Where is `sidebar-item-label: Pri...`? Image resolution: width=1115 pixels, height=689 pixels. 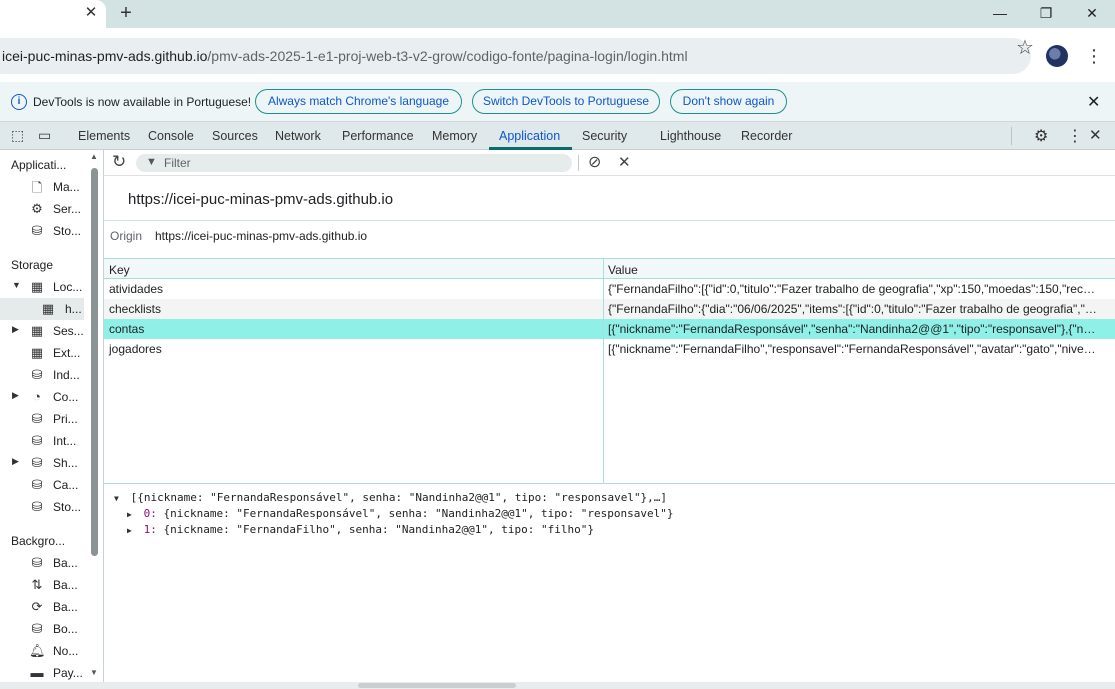 sidebar-item-label: Pri... is located at coordinates (65, 419).